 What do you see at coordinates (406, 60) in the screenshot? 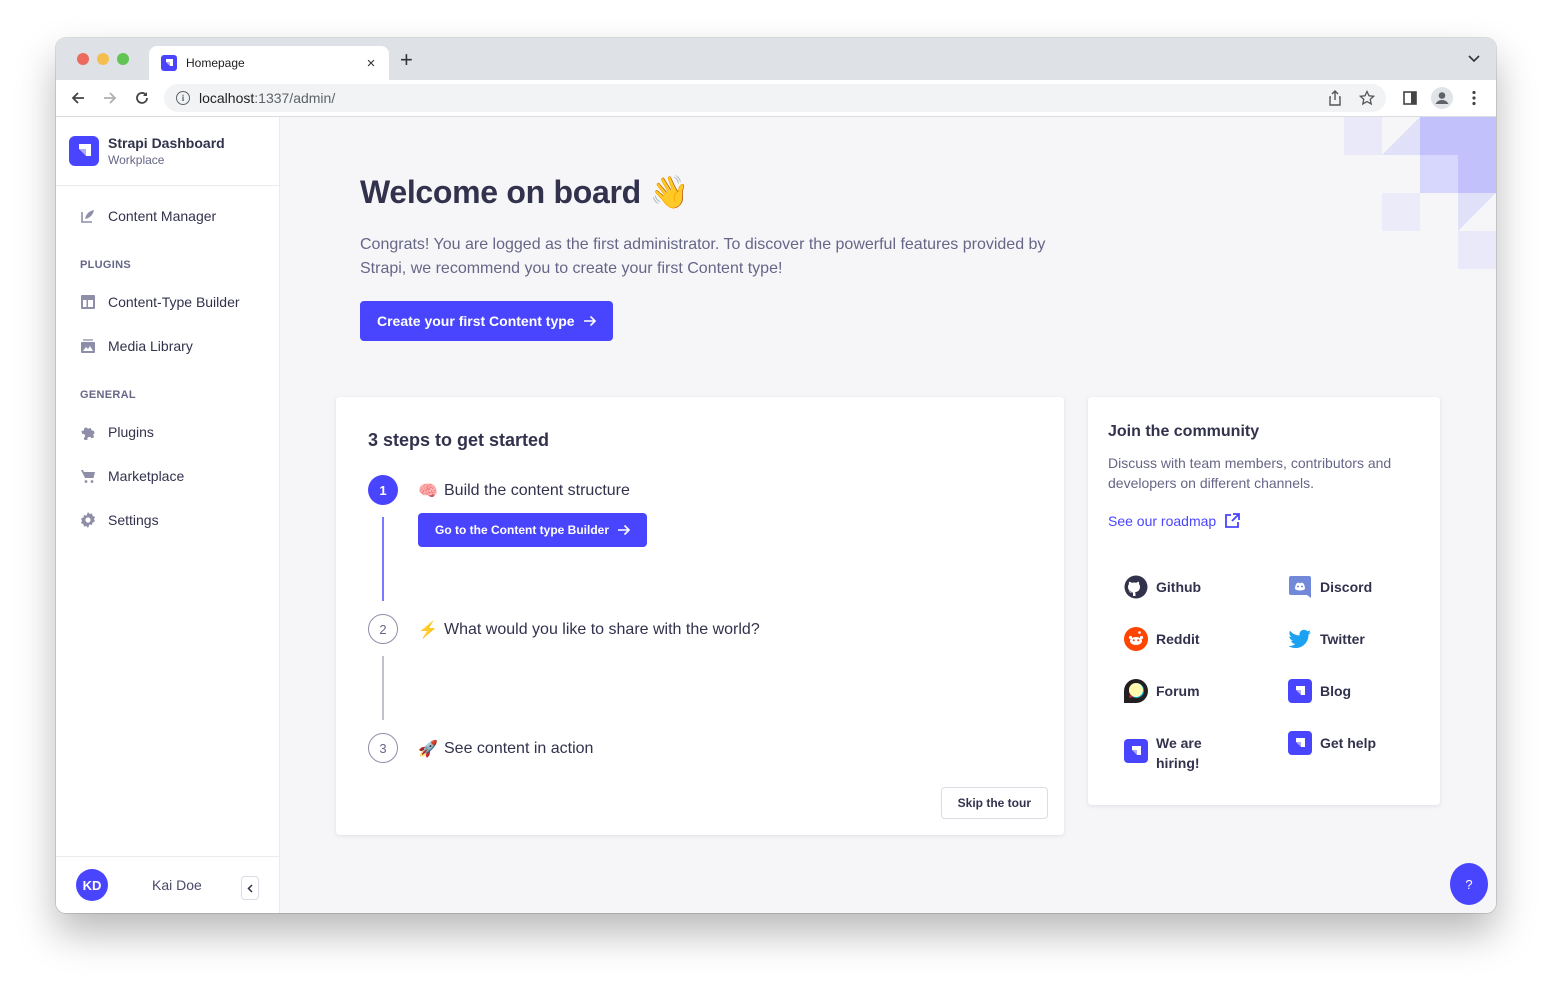
I see `new-tab-button: +` at bounding box center [406, 60].